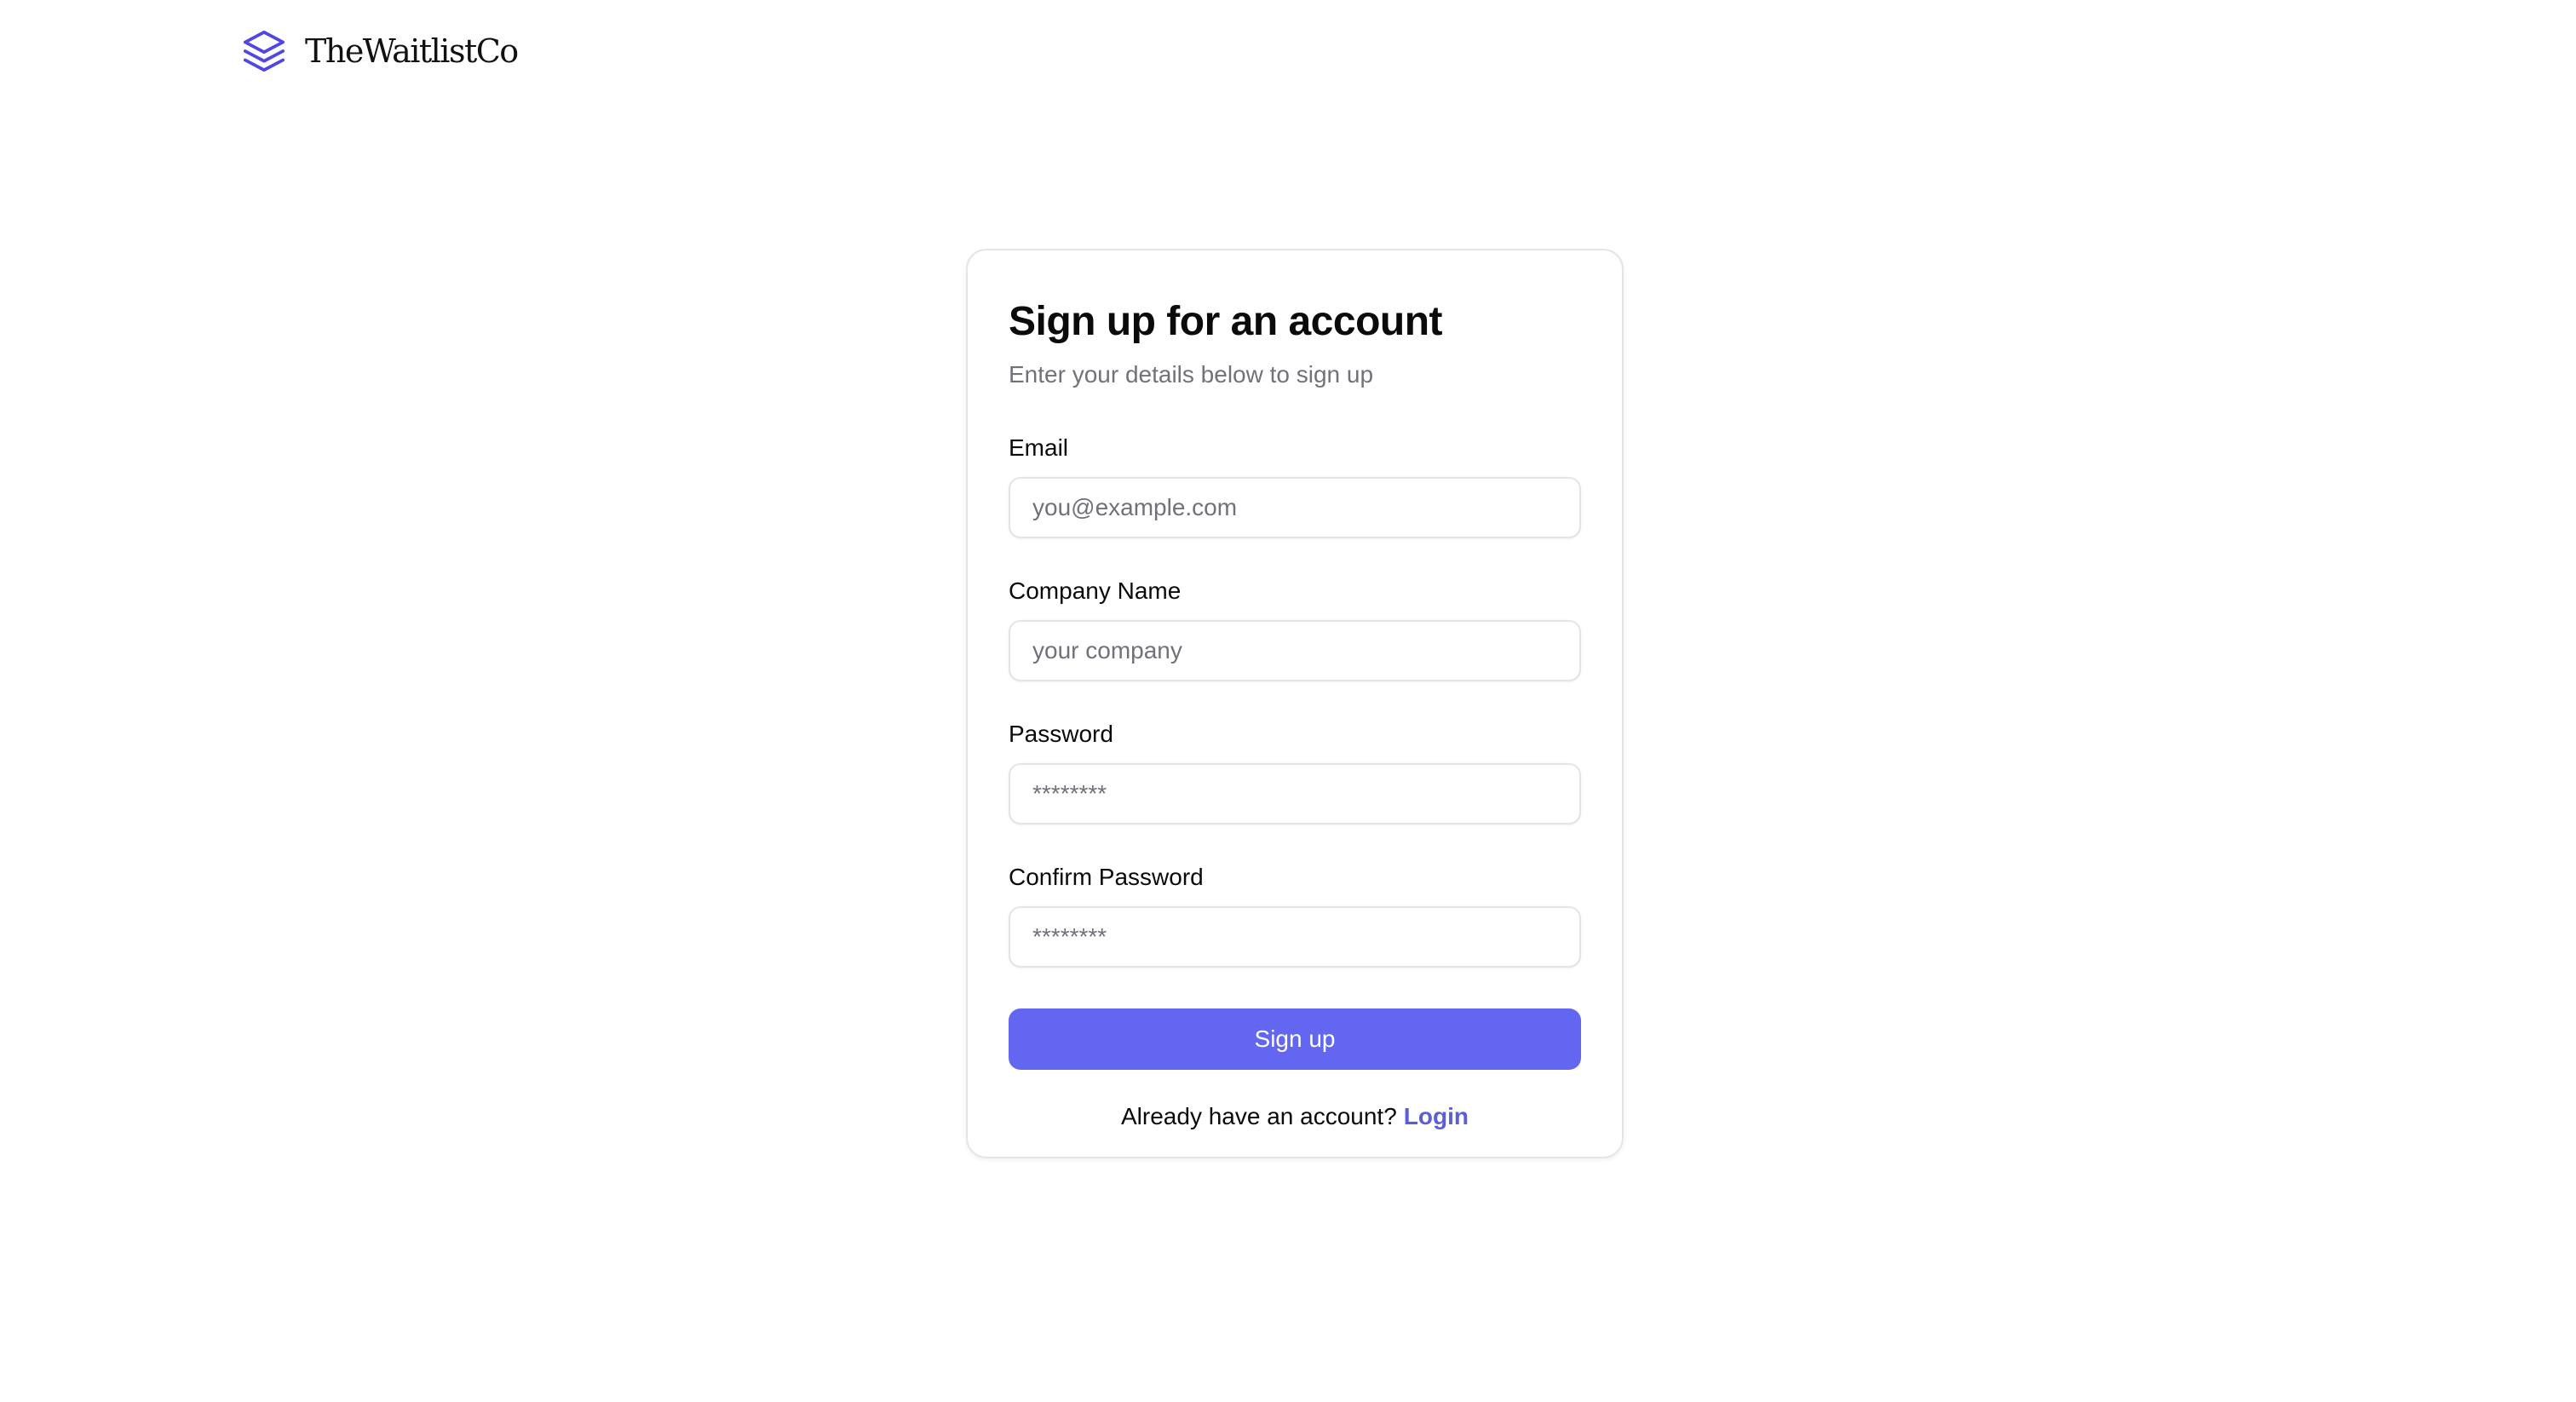 Image resolution: width=2576 pixels, height=1402 pixels. What do you see at coordinates (1096, 590) in the screenshot?
I see `company-name-label: Company Name` at bounding box center [1096, 590].